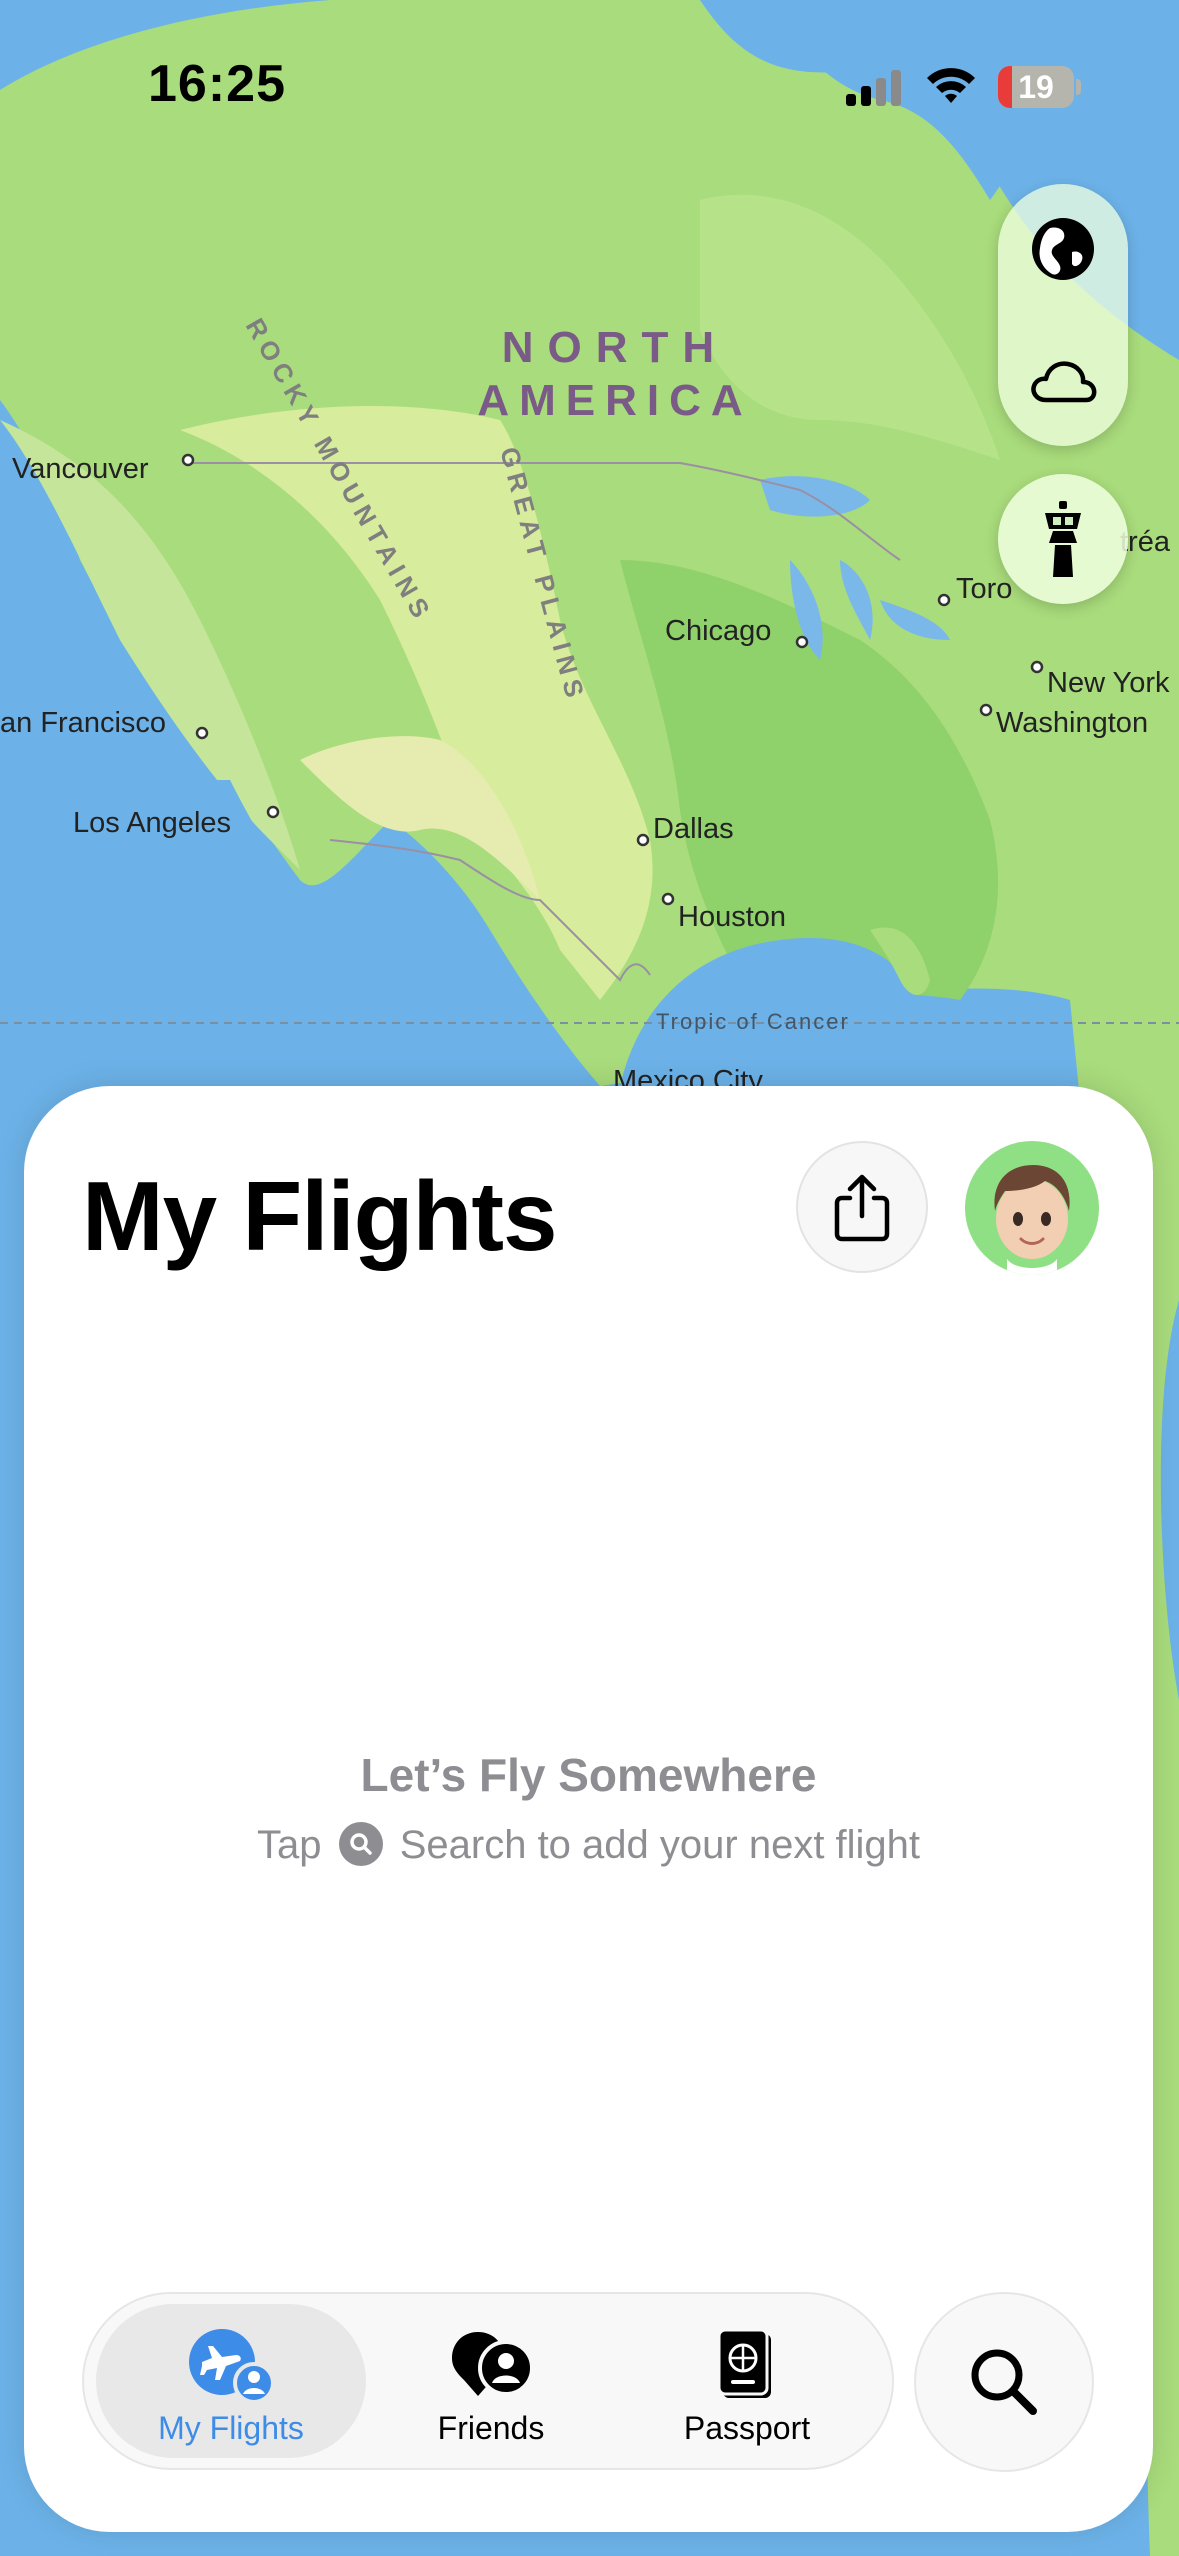 The width and height of the screenshot is (1179, 2556). Describe the element at coordinates (615, 347) in the screenshot. I see `map-label-continent: NORTH` at that location.